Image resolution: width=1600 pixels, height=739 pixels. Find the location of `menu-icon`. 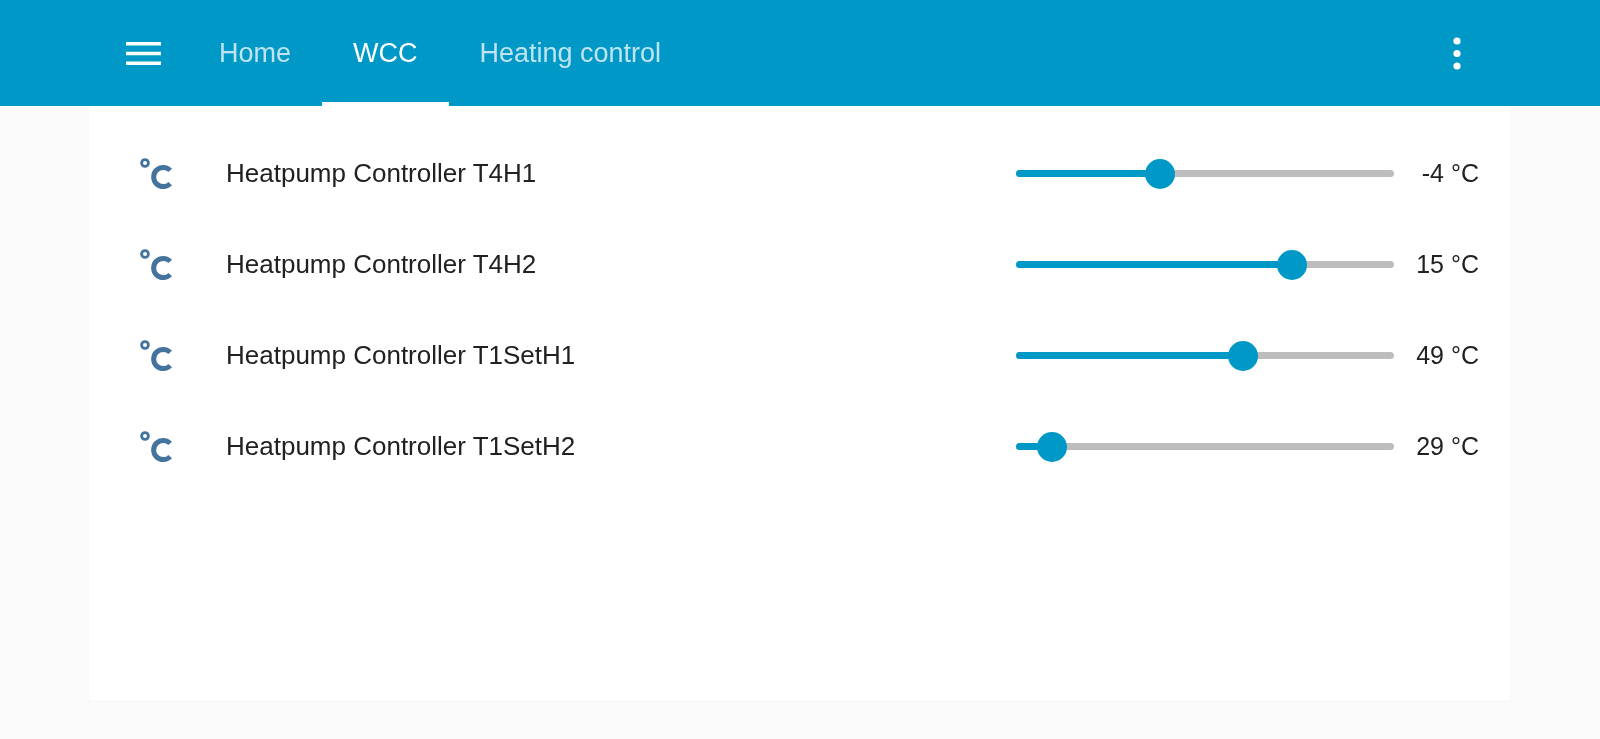

menu-icon is located at coordinates (143, 53).